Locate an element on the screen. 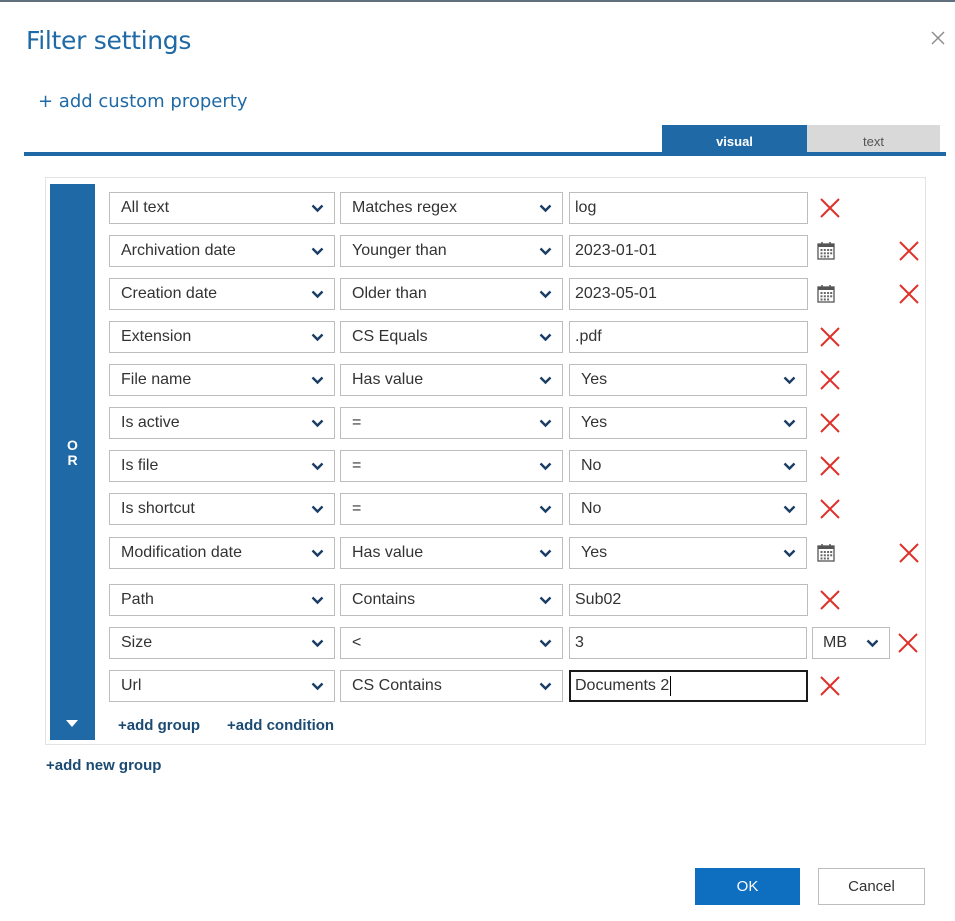 The height and width of the screenshot is (921, 955). value-input-text: .pdf is located at coordinates (588, 336).